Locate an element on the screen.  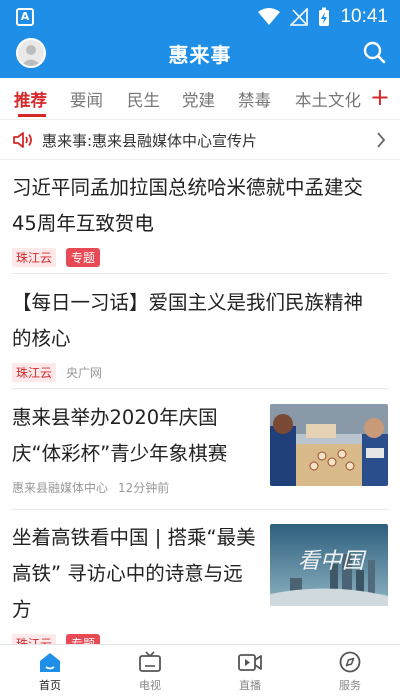
news-title: 惠来县举办2020年庆国 庆“体彩杯”青少年象棋赛 is located at coordinates (120, 435).